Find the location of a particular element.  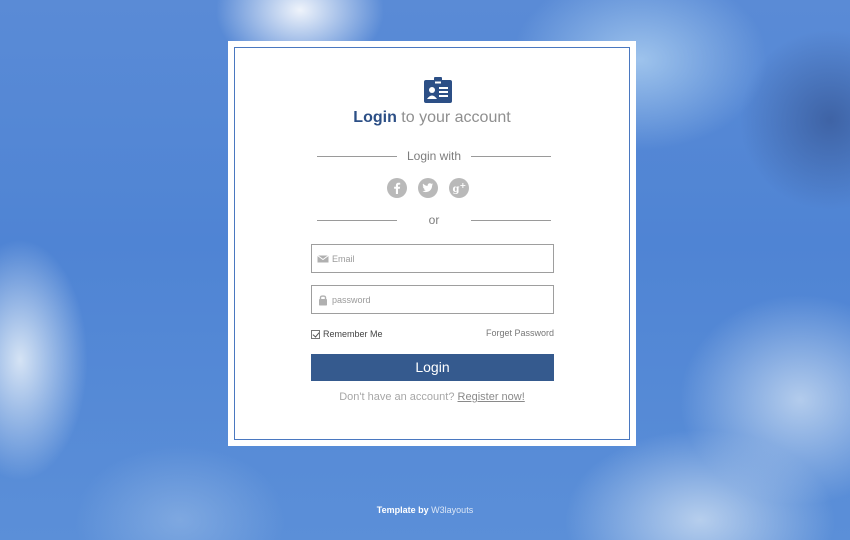

remember-label: Remember Me is located at coordinates (353, 334).